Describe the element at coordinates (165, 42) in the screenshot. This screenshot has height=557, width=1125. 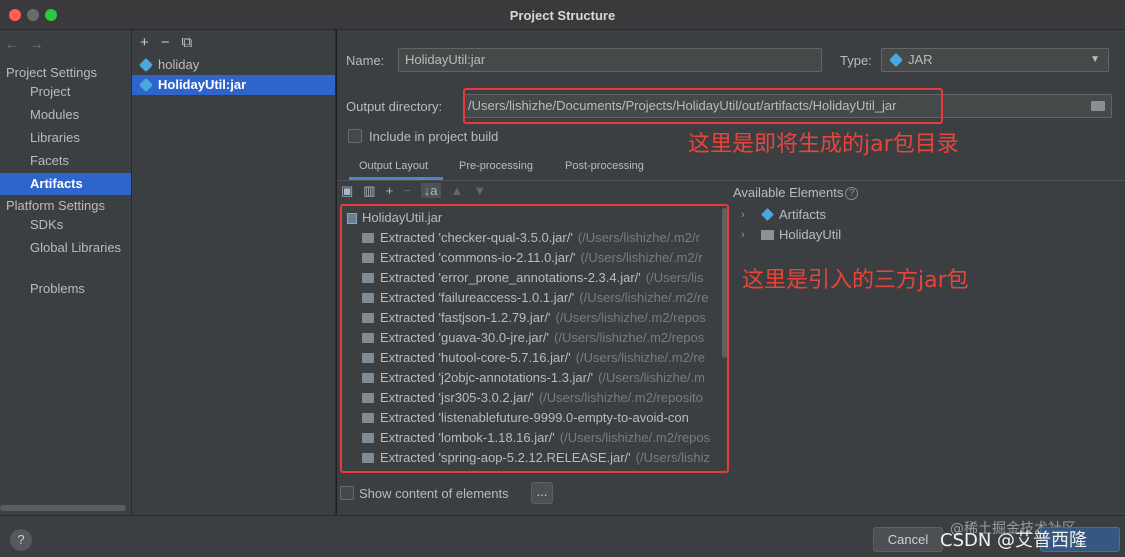
I see `remove-artifact-button: −` at that location.